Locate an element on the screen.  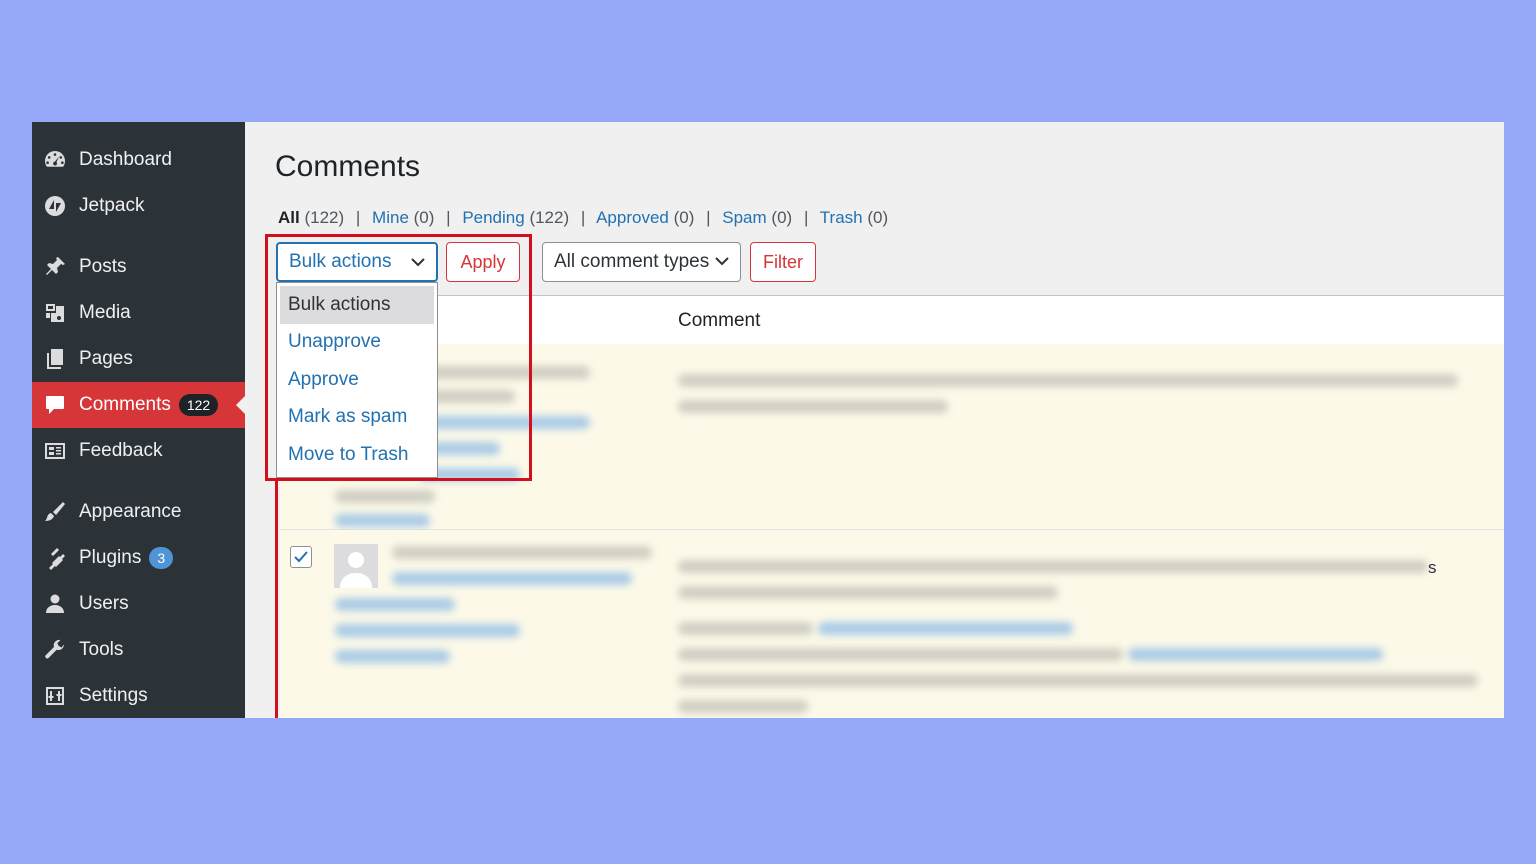
filter-mine: Mine is located at coordinates (390, 217).